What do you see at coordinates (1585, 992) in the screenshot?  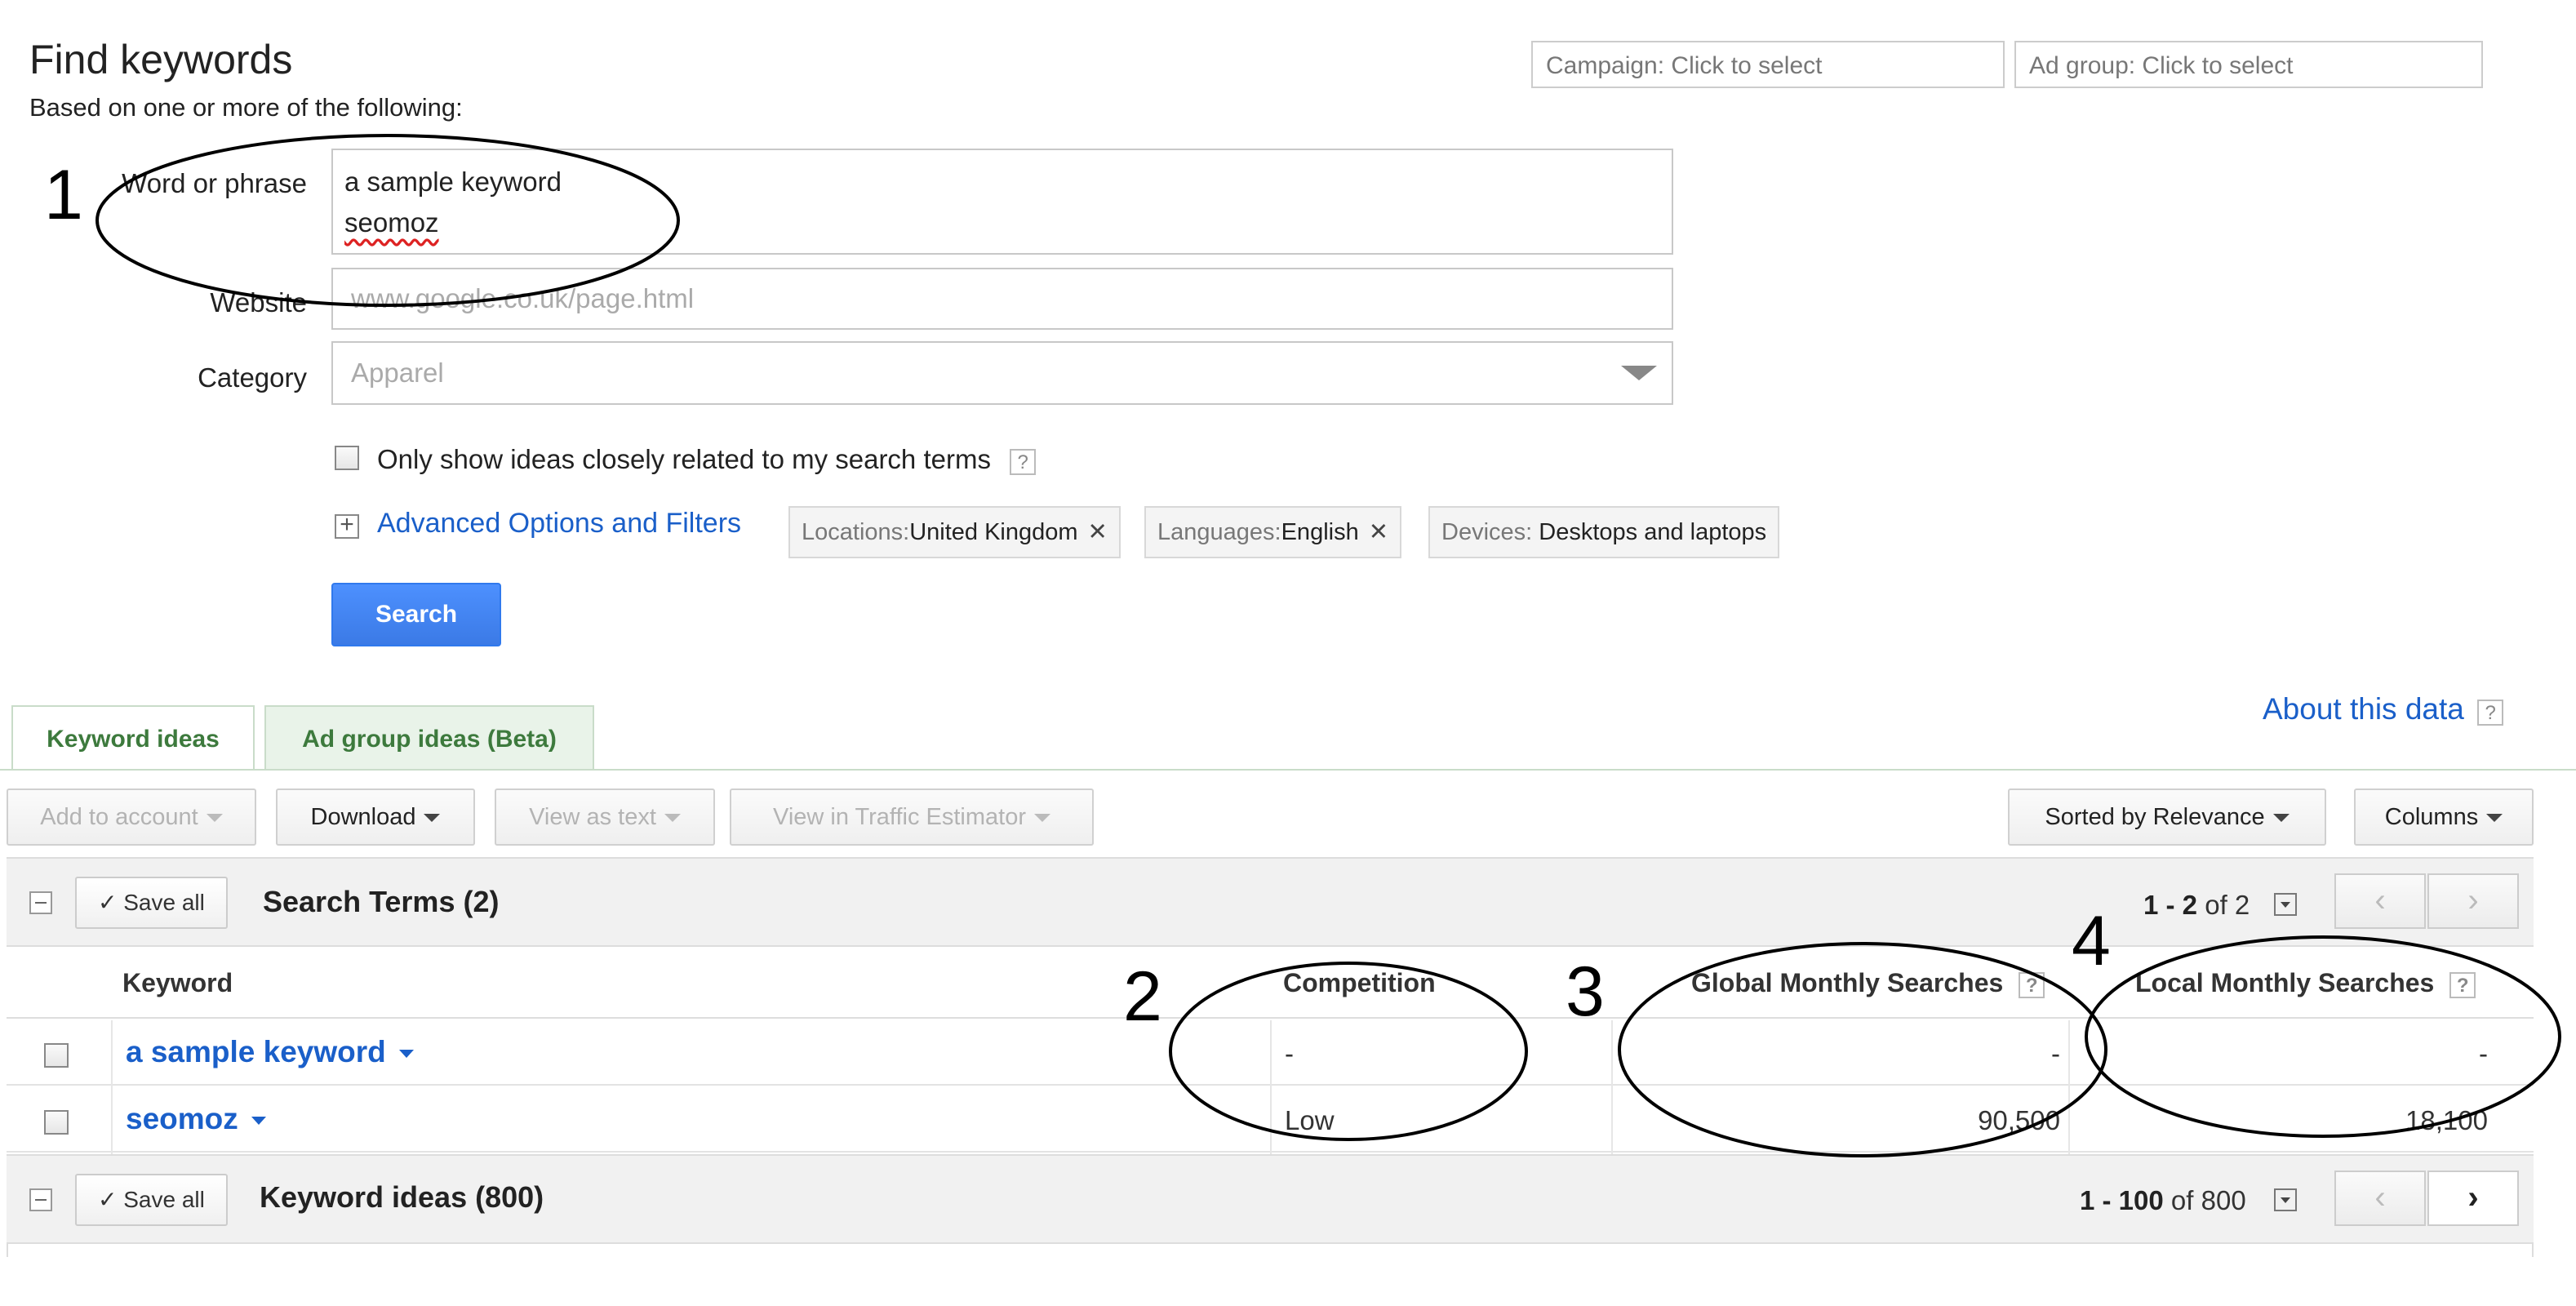 I see `annotation-number-3: 3` at bounding box center [1585, 992].